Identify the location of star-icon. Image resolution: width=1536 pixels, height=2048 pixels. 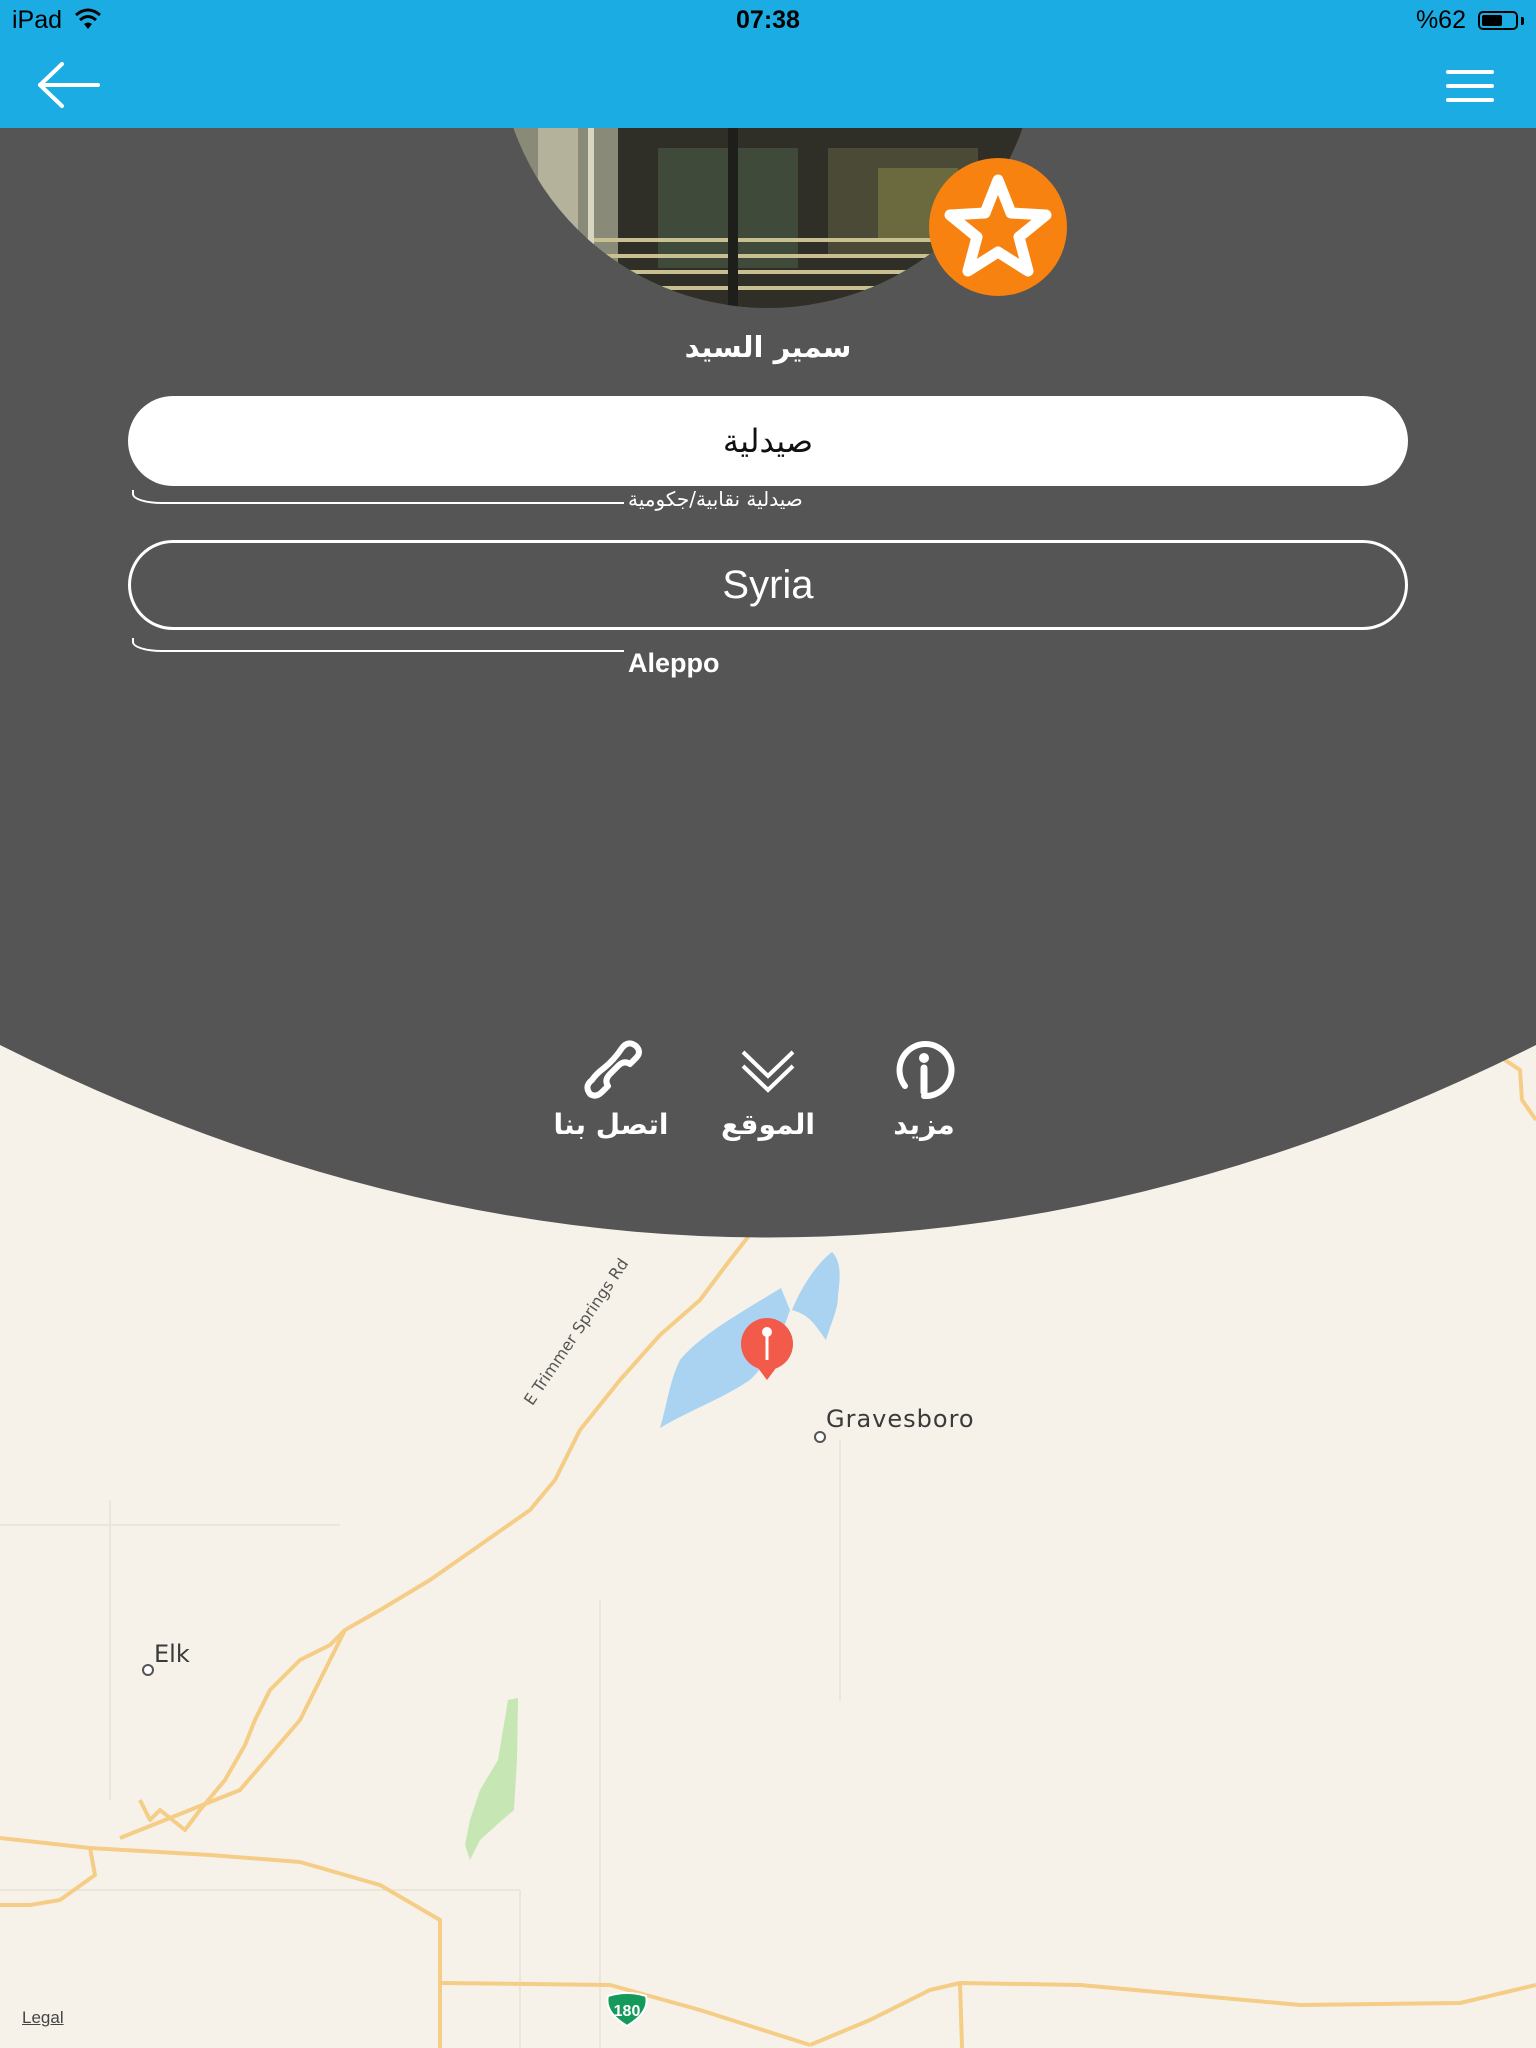
(998, 225).